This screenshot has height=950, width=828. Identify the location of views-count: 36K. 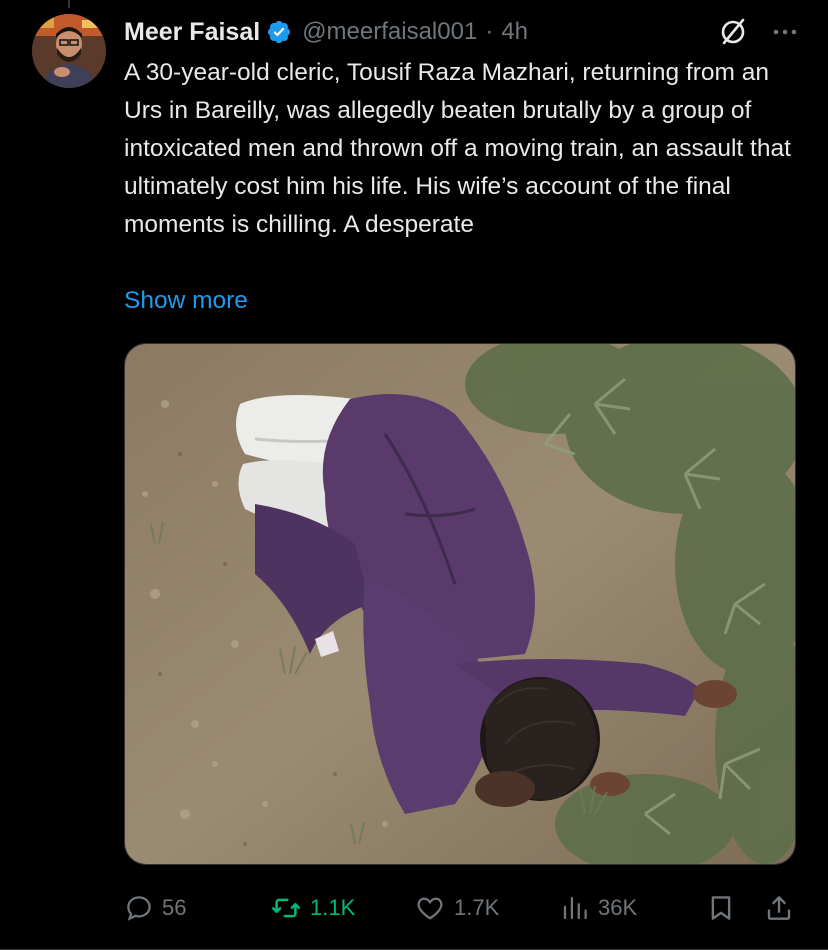
(618, 907).